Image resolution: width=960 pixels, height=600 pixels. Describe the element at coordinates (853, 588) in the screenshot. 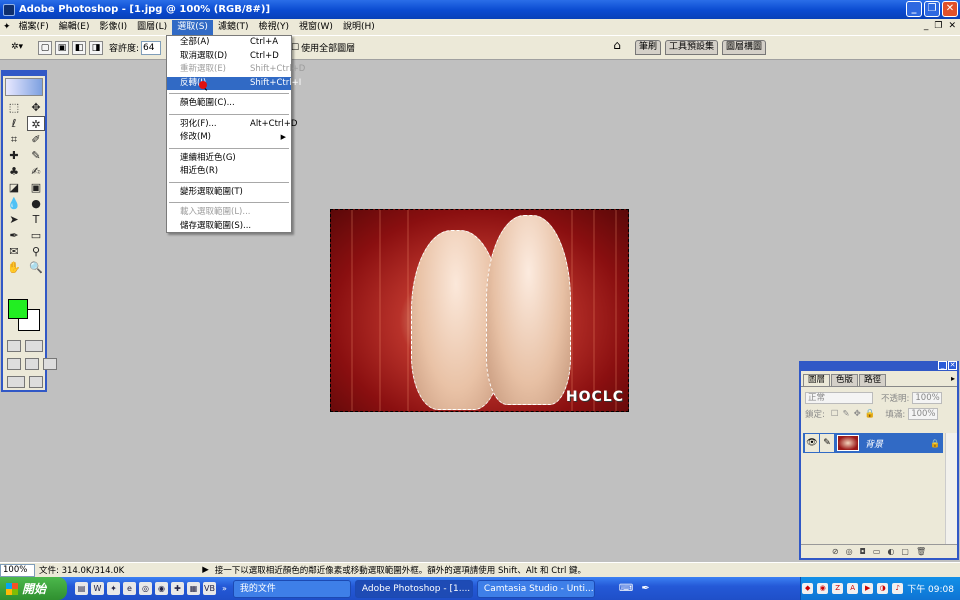

I see `tray-icon-4: A` at that location.